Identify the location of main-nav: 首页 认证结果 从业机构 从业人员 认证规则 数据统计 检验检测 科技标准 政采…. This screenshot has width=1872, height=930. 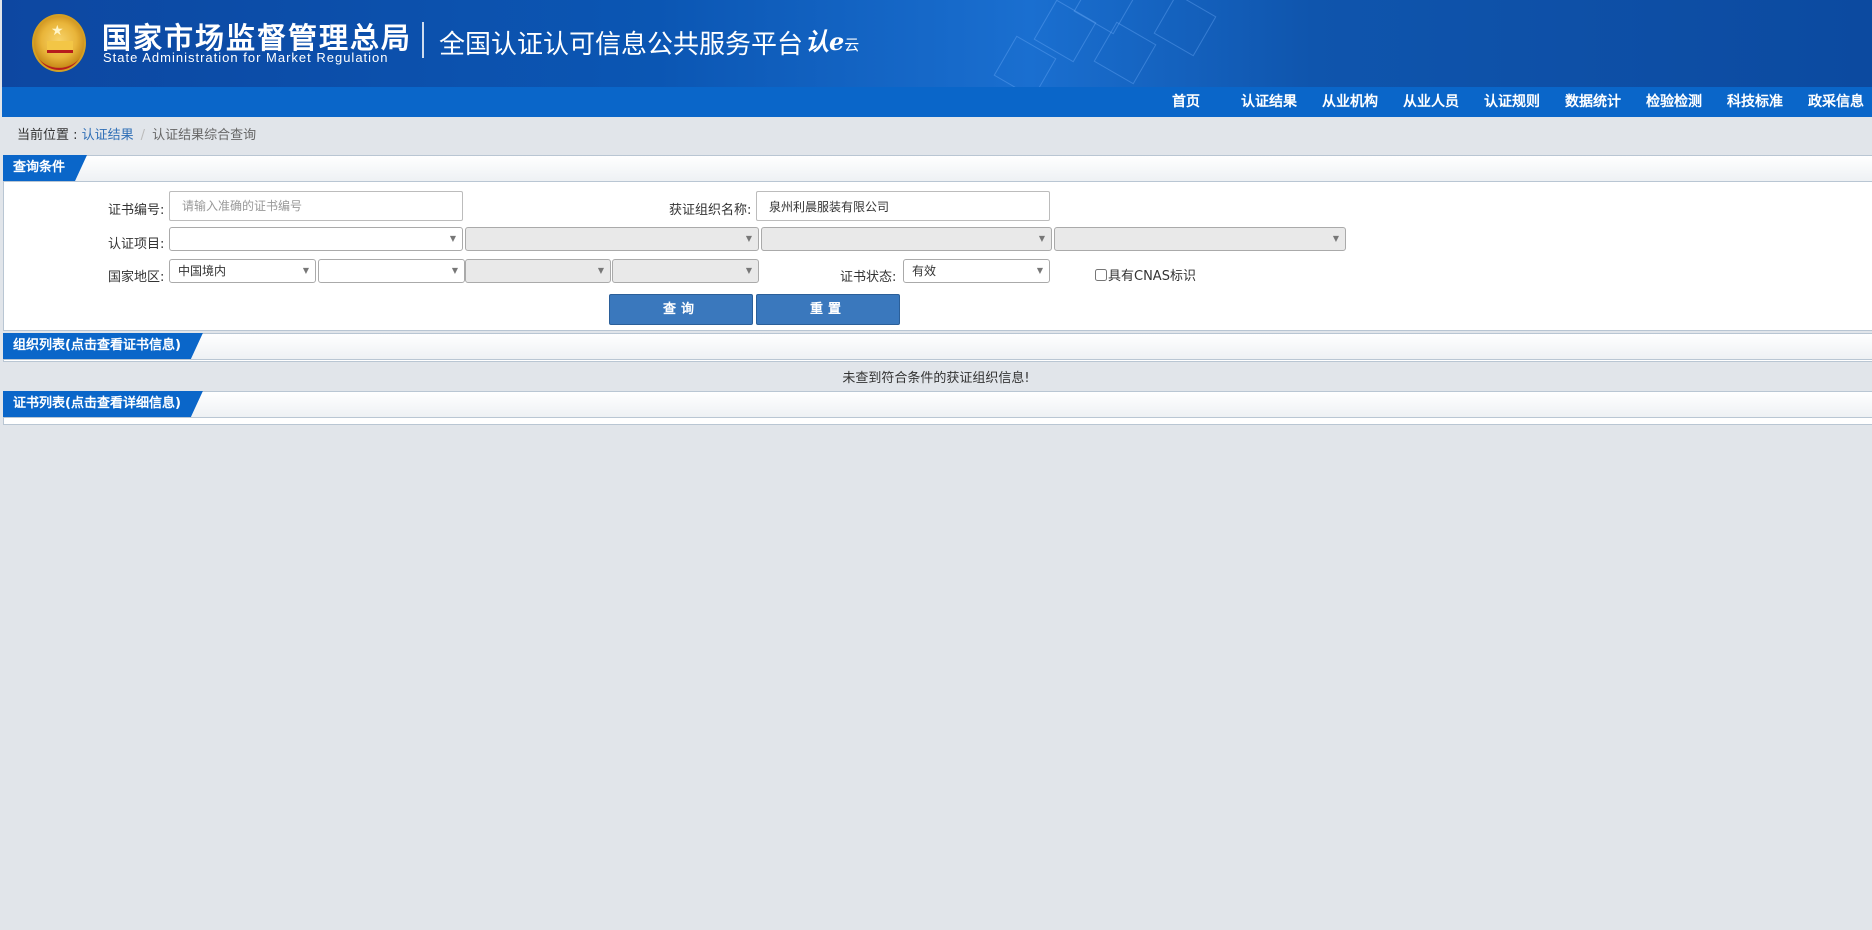
(937, 102).